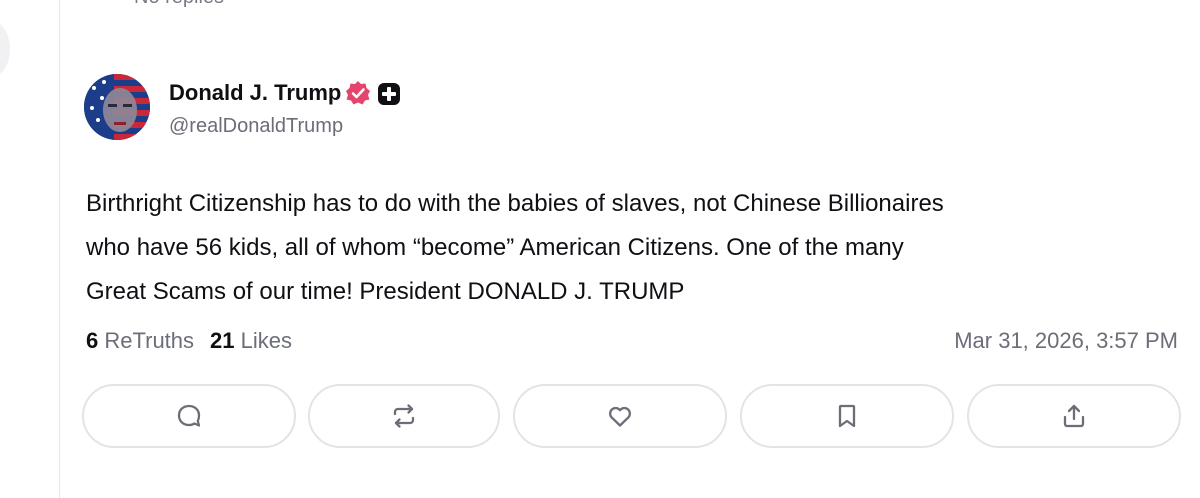 Image resolution: width=1200 pixels, height=498 pixels. What do you see at coordinates (256, 126) in the screenshot?
I see `author-handle: @realDonaldTrump` at bounding box center [256, 126].